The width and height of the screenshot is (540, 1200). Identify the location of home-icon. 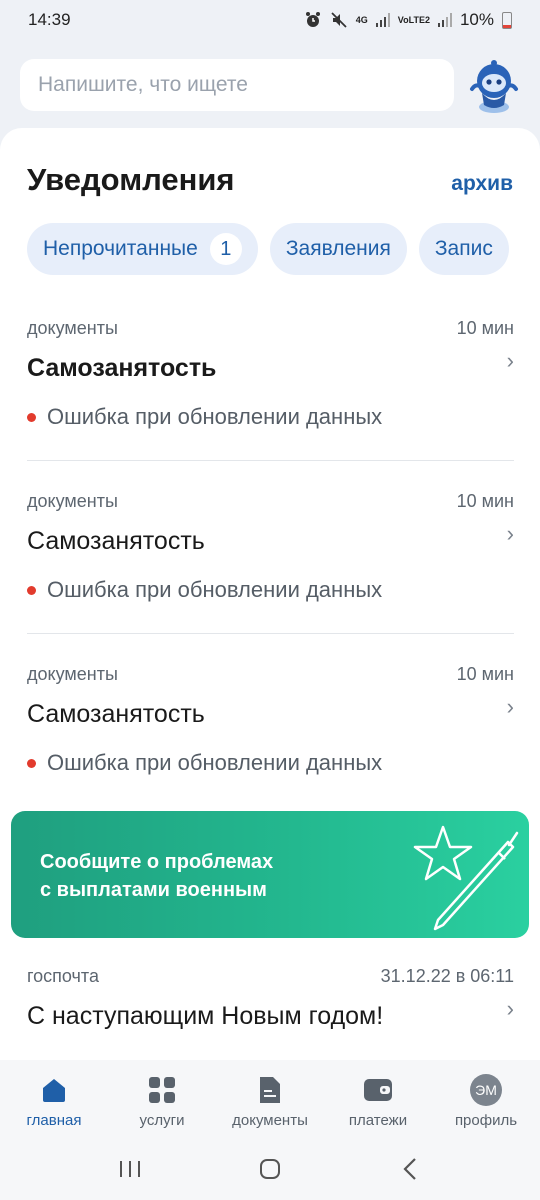
(54, 1090).